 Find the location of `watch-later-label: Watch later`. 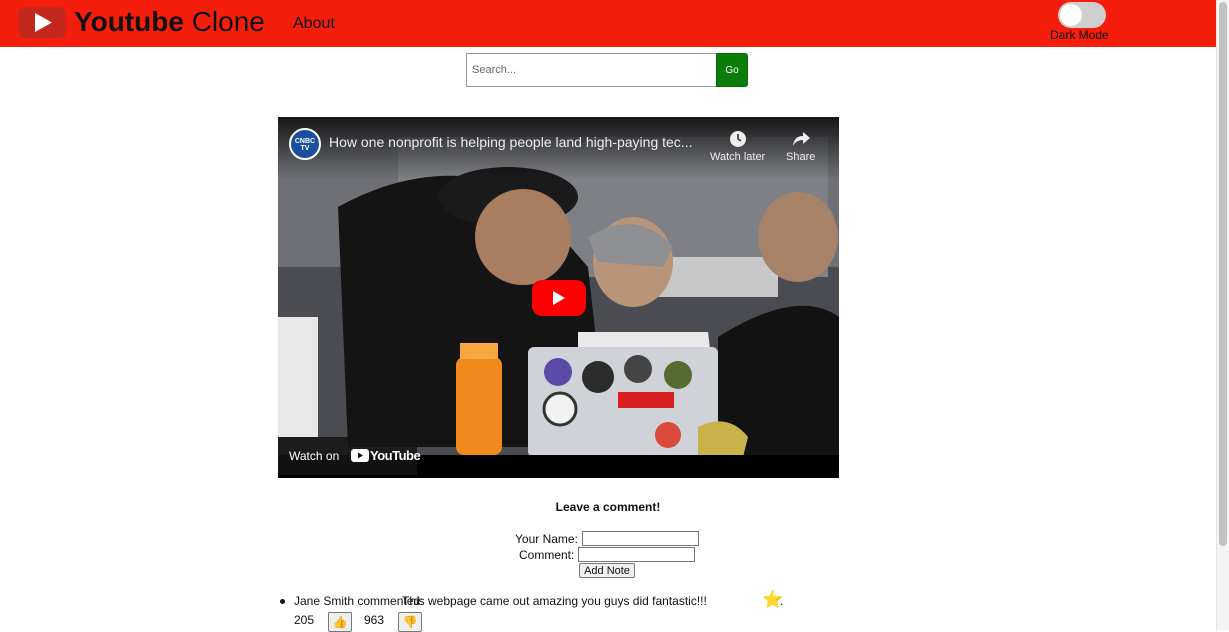

watch-later-label: Watch later is located at coordinates (738, 157).